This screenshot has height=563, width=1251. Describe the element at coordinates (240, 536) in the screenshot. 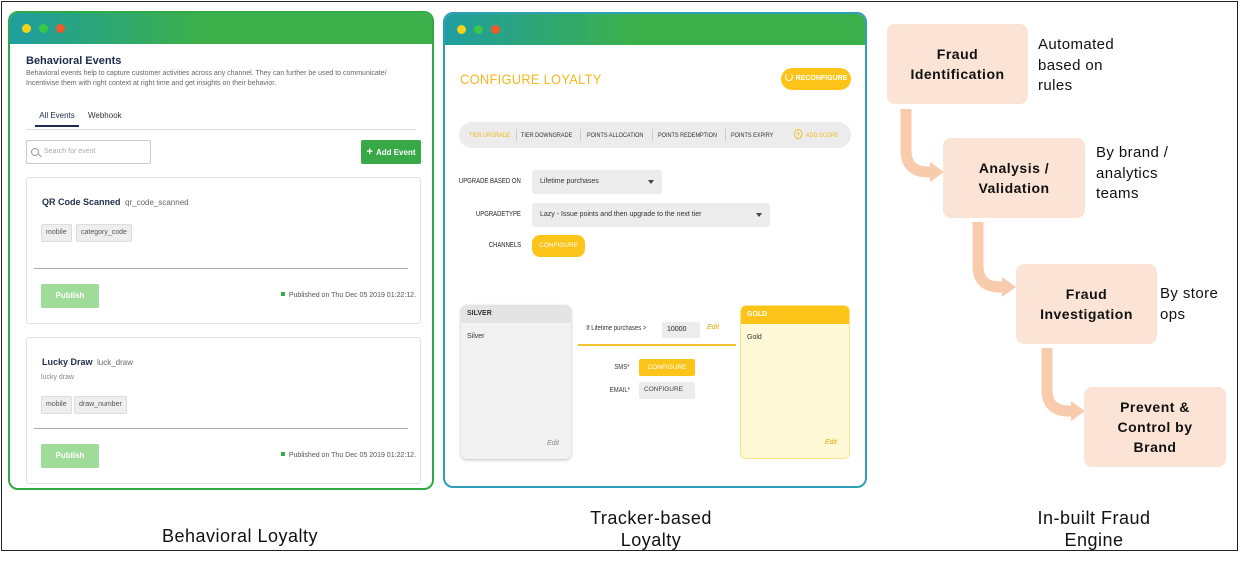

I see `caption-behavioral: Behavioral Loyalty` at that location.